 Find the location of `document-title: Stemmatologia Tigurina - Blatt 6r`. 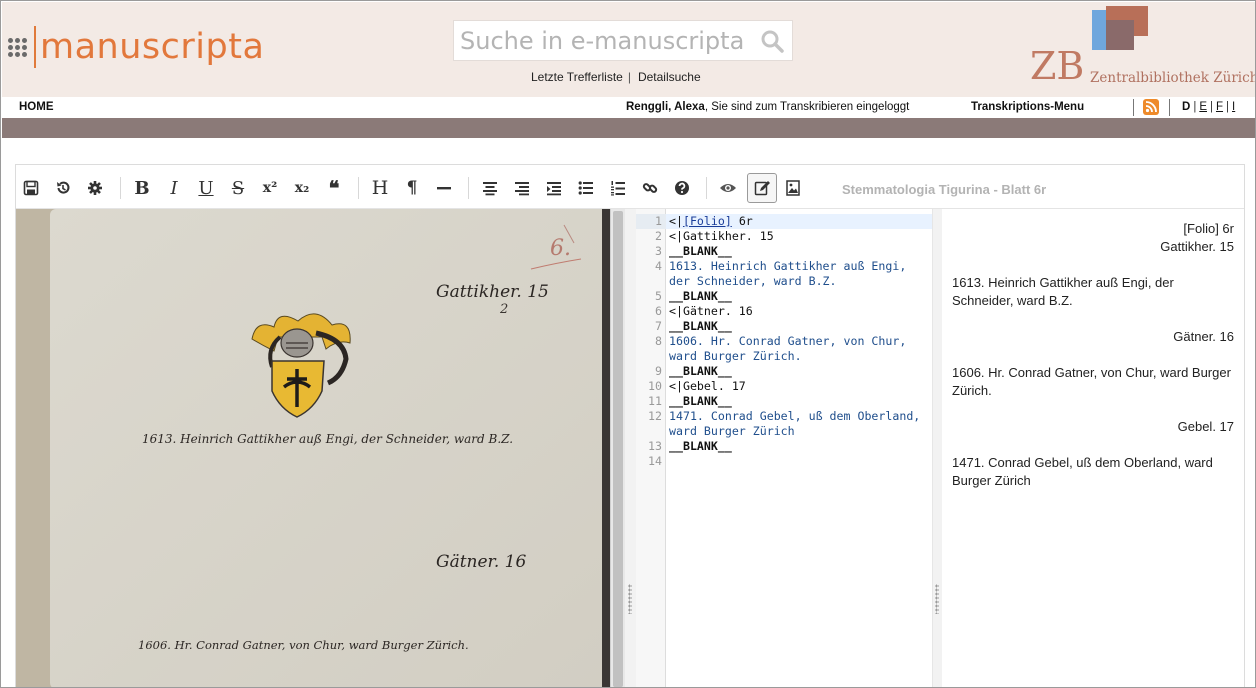

document-title: Stemmatologia Tigurina - Blatt 6r is located at coordinates (944, 189).